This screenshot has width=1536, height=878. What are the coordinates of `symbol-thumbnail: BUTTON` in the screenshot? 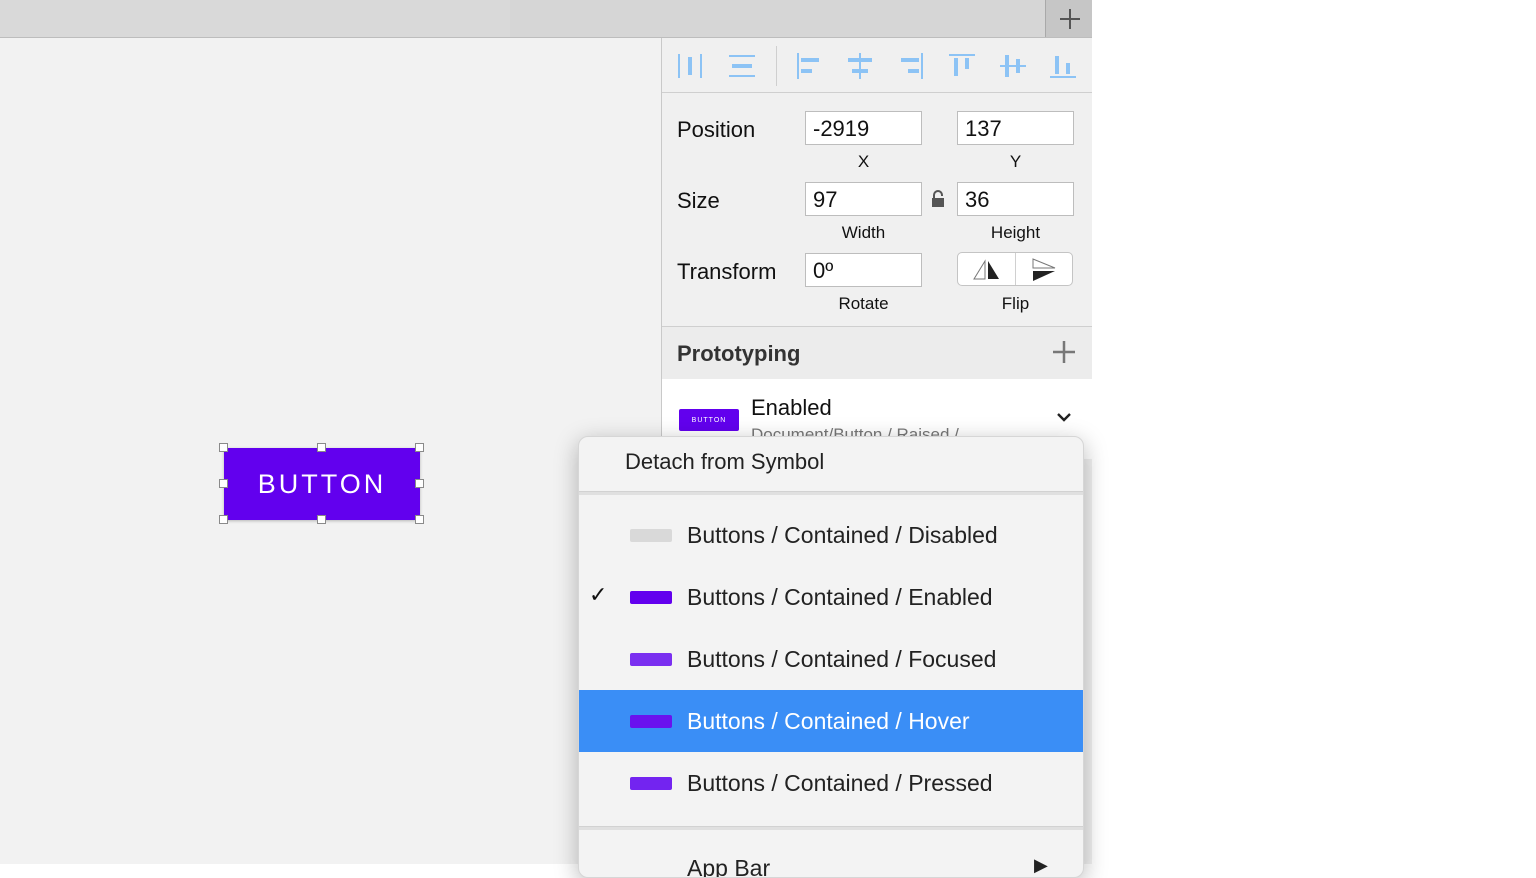 It's located at (709, 420).